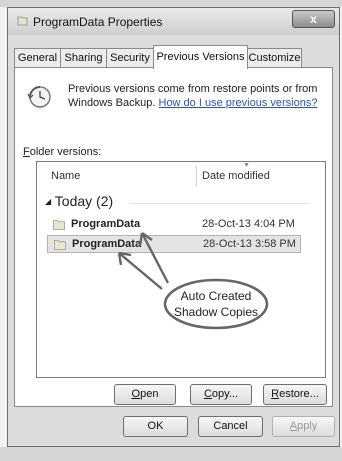  I want to click on close-icon: x, so click(313, 19).